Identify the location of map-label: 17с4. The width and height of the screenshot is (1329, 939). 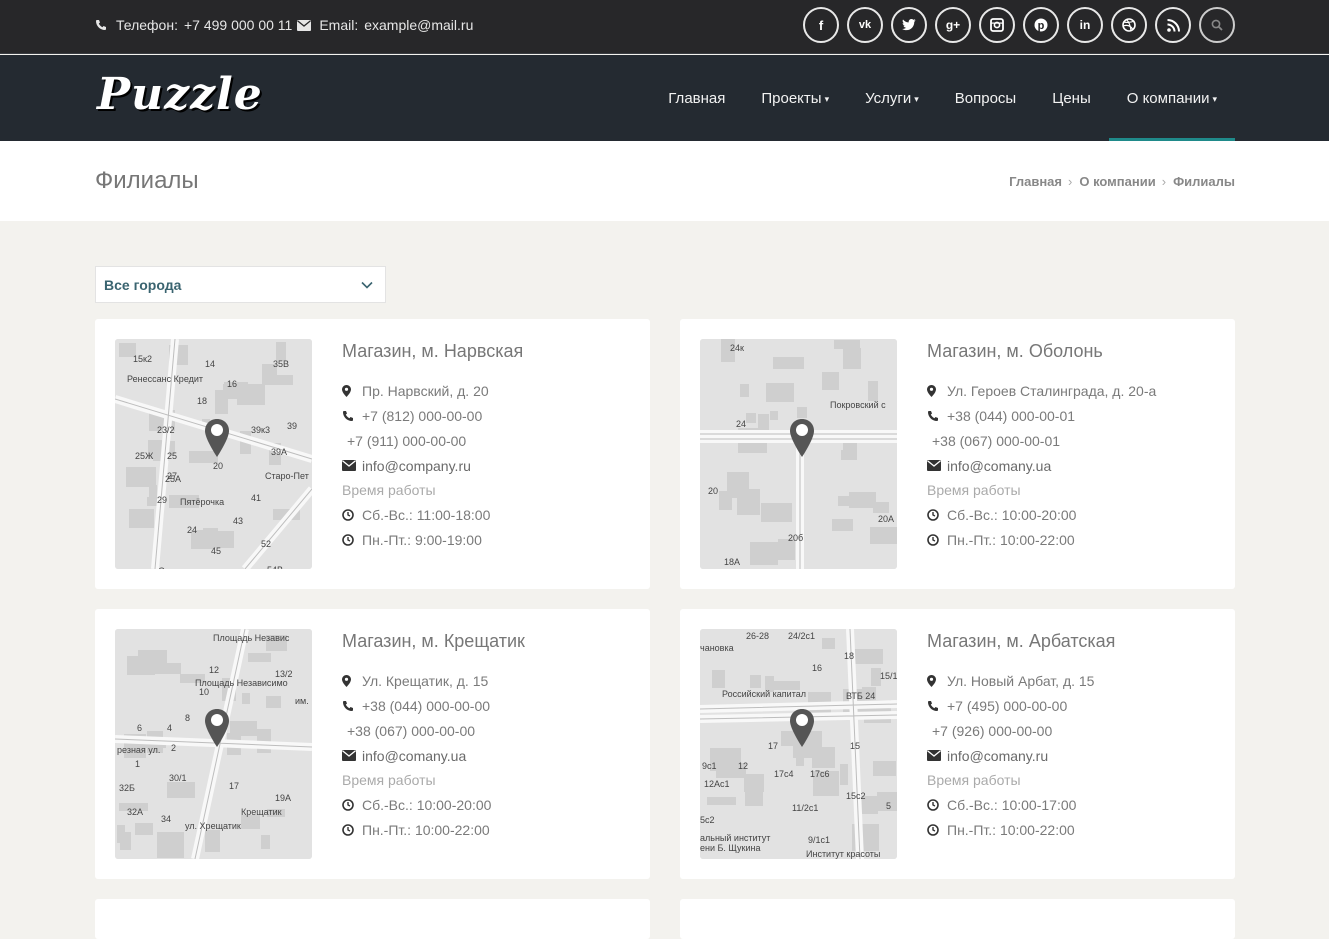
(784, 774).